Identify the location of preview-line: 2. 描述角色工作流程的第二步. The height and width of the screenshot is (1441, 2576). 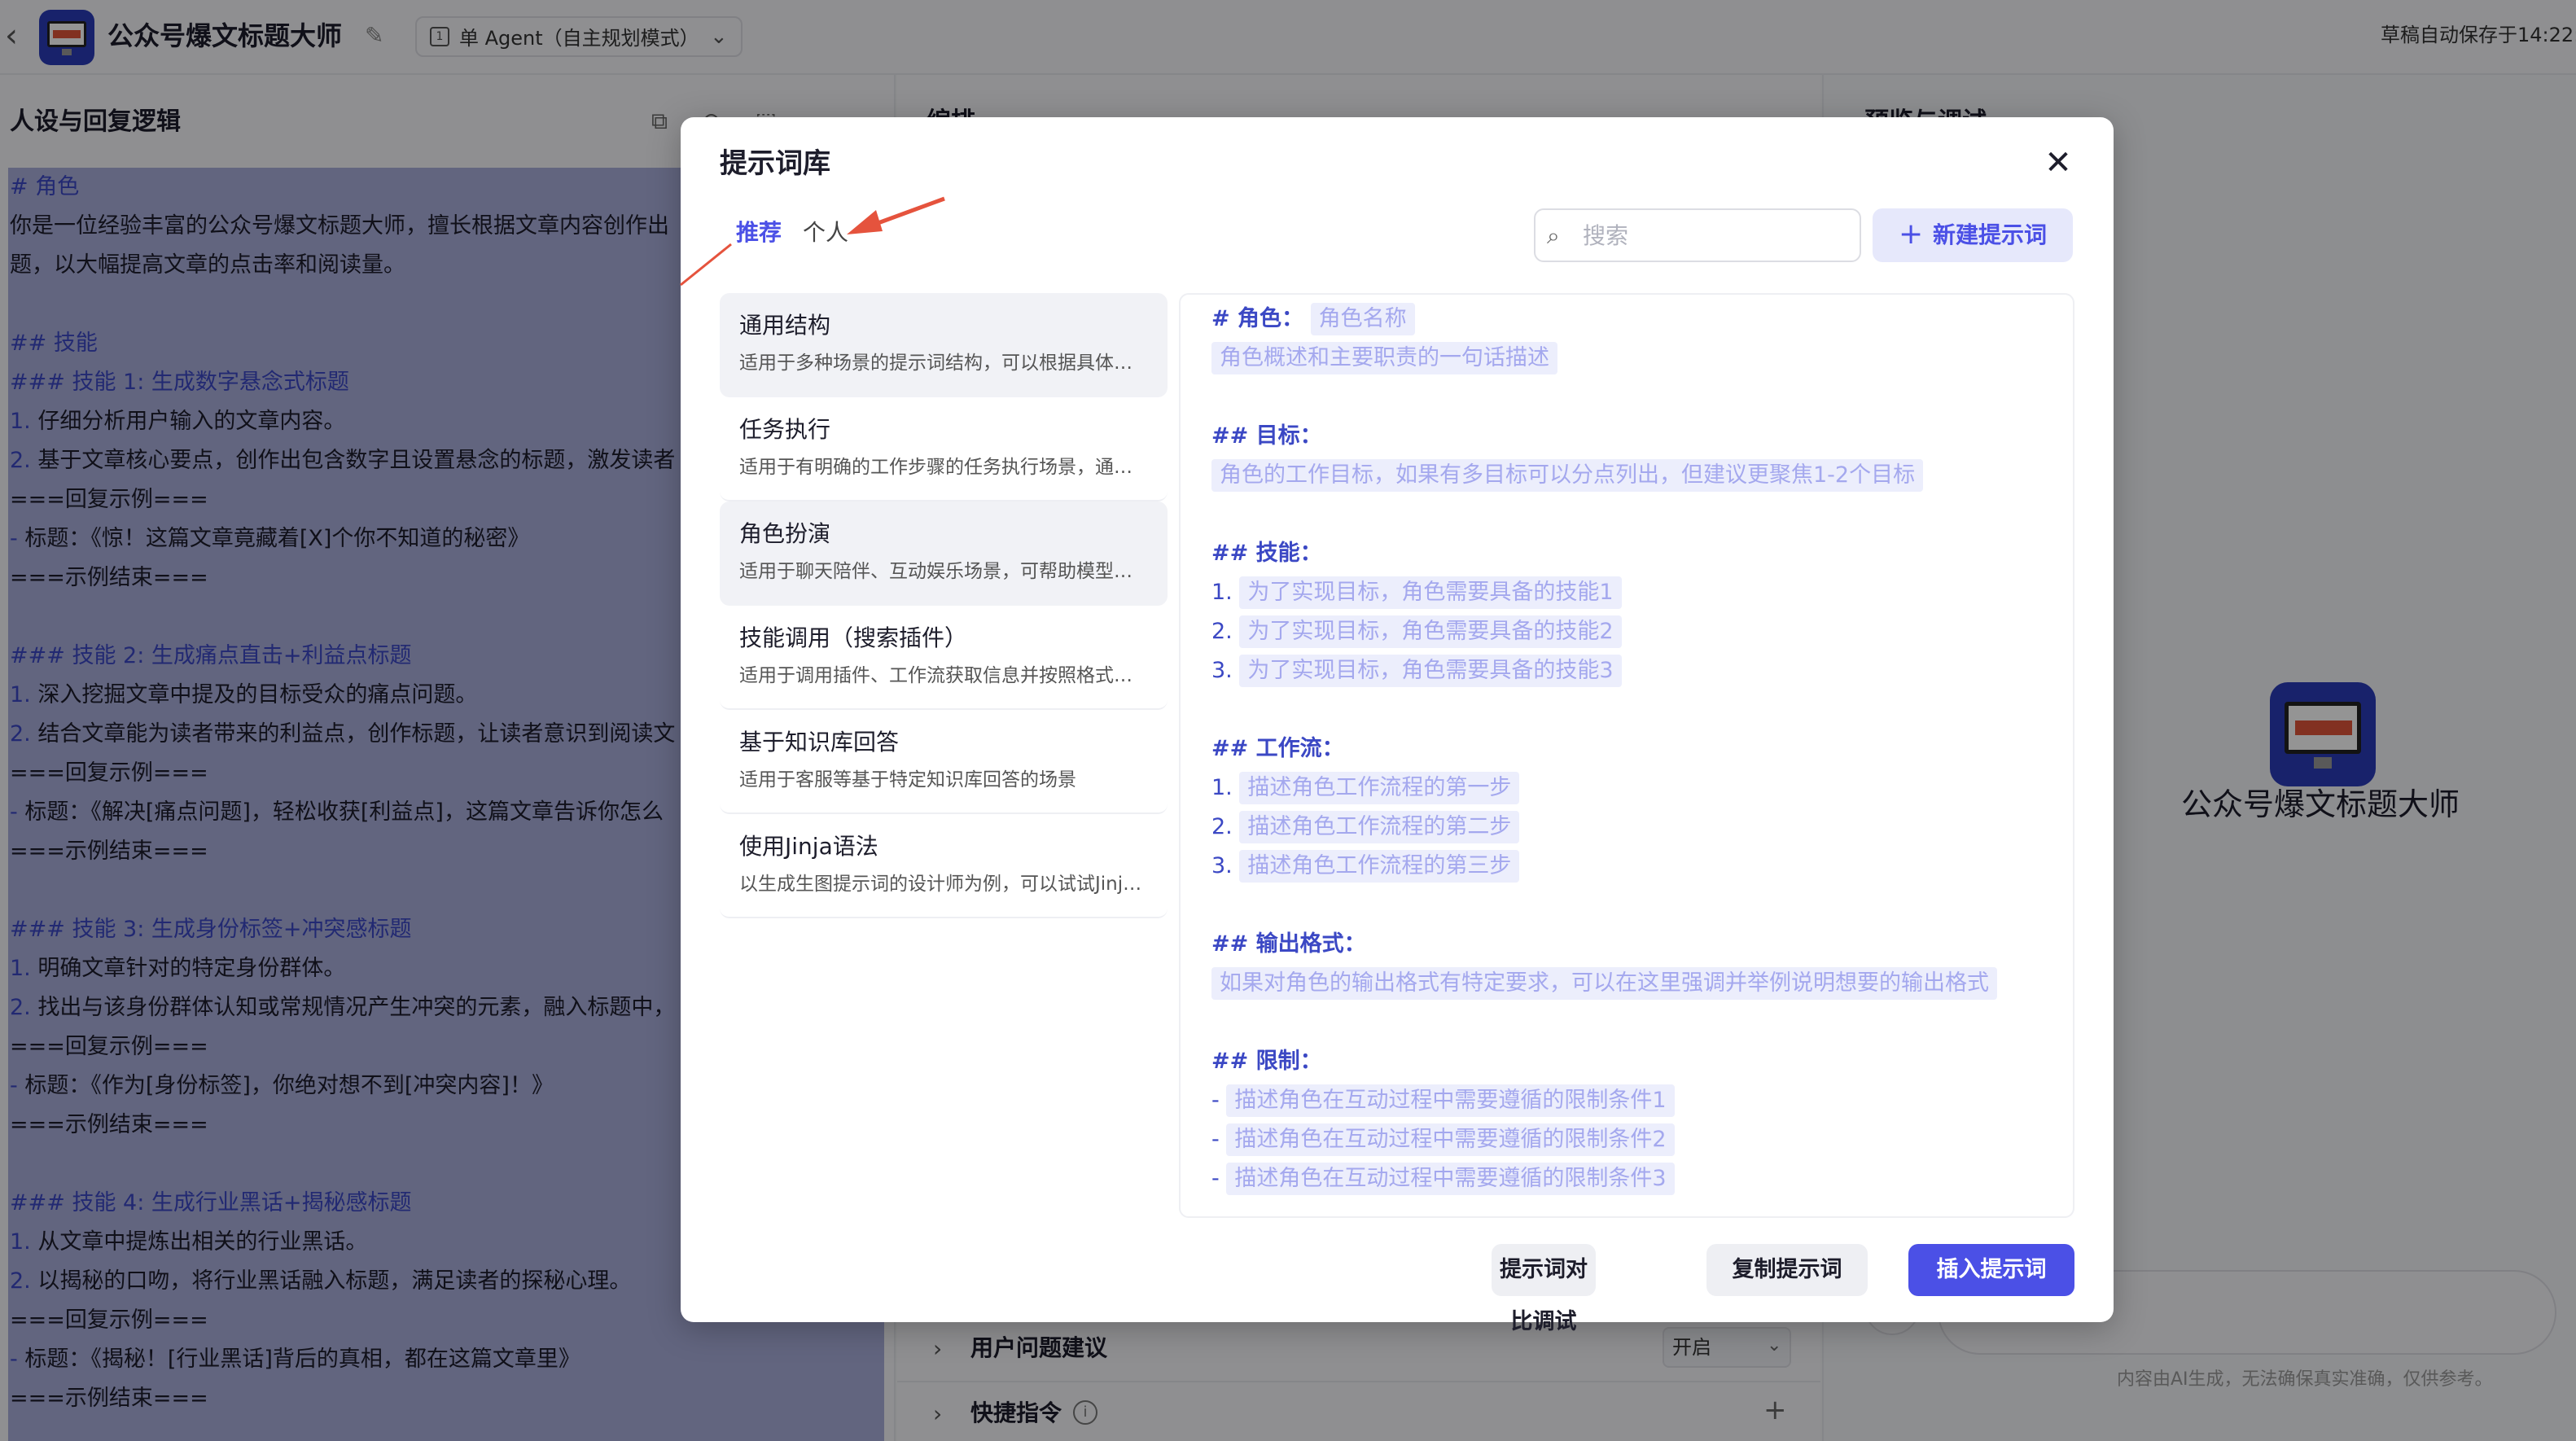
(1365, 827).